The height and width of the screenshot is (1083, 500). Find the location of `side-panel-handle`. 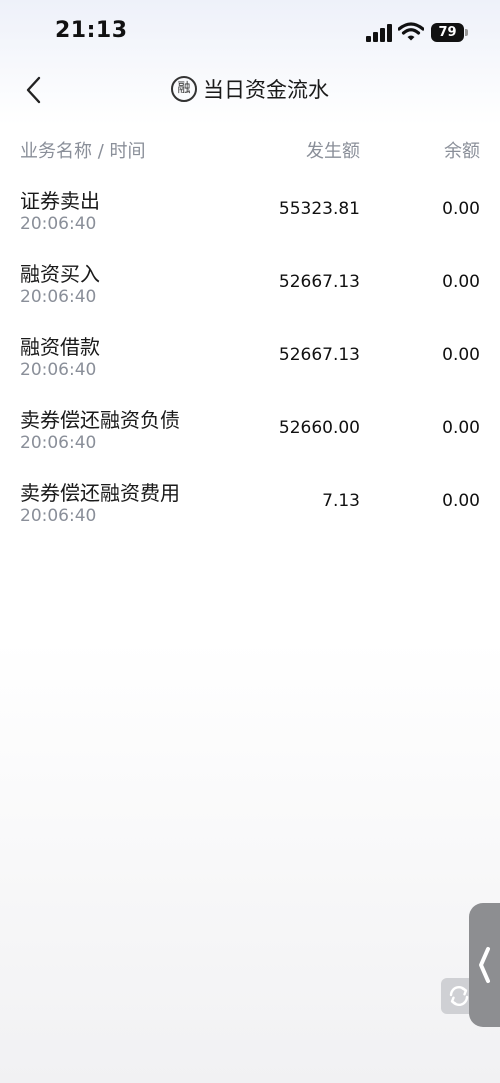

side-panel-handle is located at coordinates (484, 965).